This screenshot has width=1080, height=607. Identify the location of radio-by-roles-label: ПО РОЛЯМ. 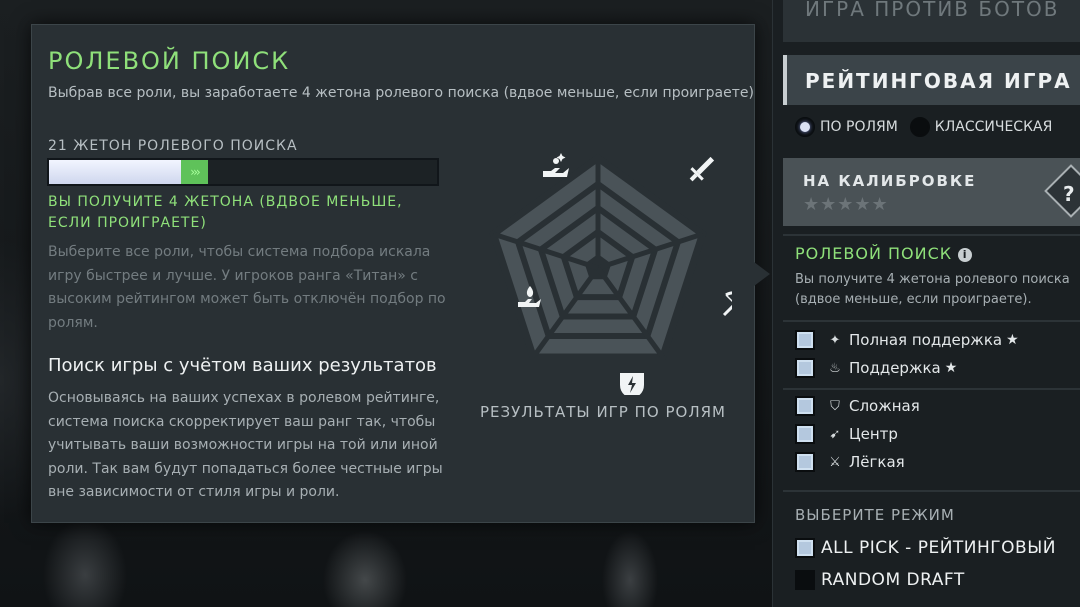
(859, 127).